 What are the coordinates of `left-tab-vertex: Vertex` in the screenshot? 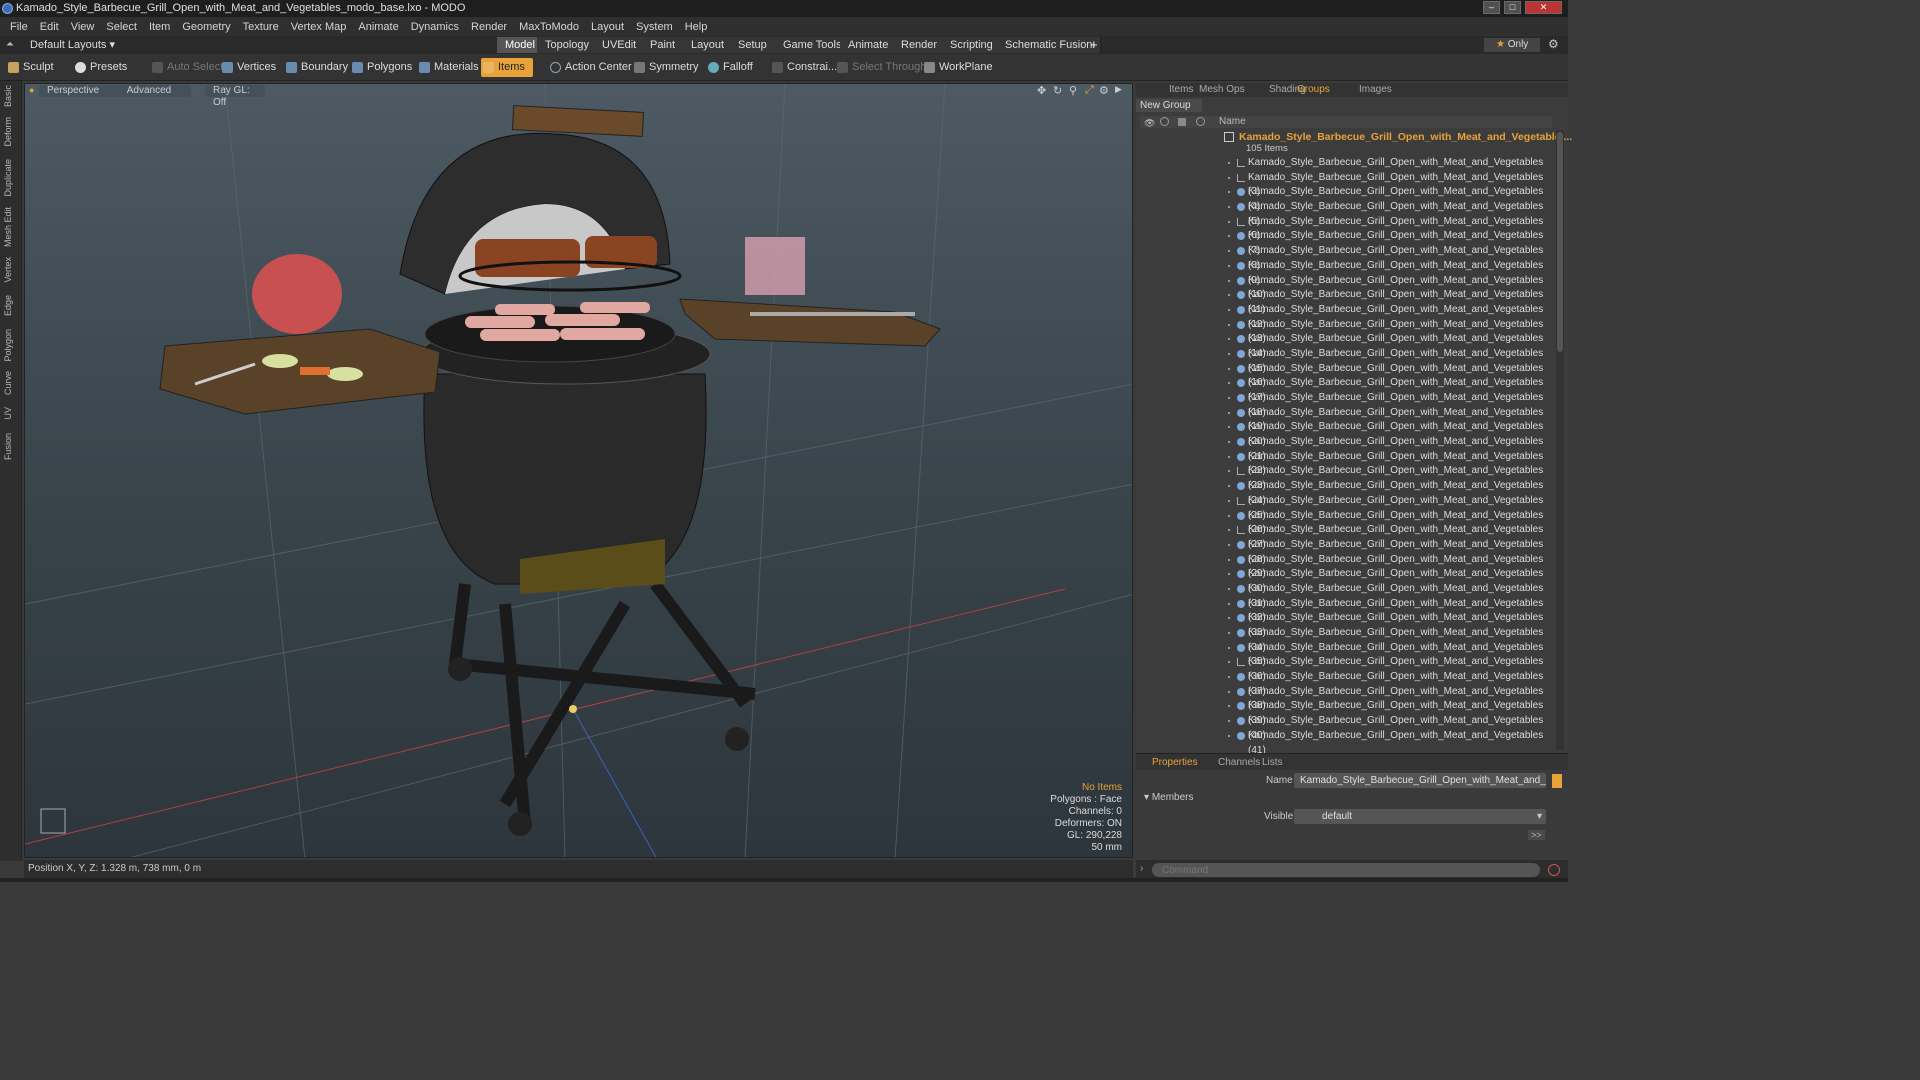 It's located at (11, 270).